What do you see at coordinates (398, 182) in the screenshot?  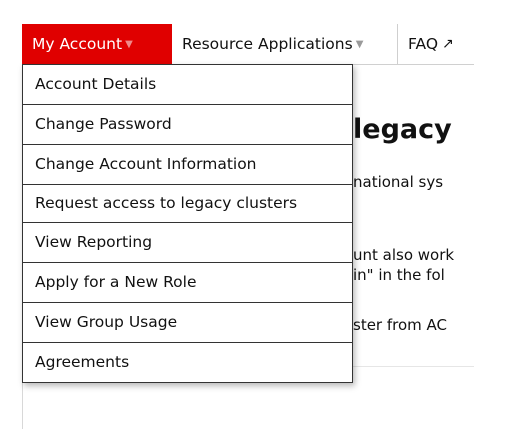 I see `body-text-line: national sys` at bounding box center [398, 182].